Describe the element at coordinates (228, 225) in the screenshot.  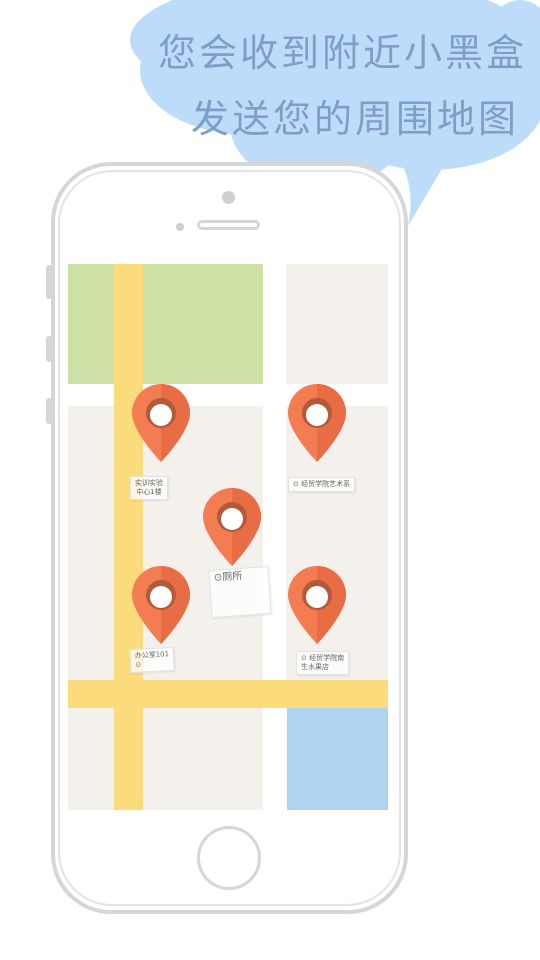
I see `earpiece-speaker` at that location.